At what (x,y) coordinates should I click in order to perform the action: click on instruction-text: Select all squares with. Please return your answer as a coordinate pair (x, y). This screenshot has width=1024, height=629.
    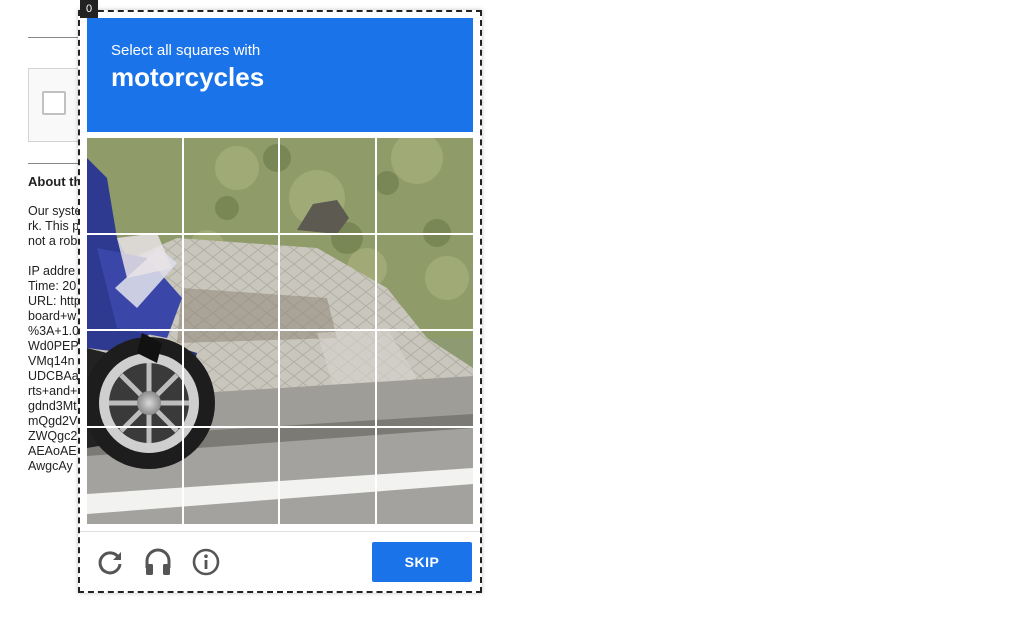
    Looking at the image, I should click on (186, 50).